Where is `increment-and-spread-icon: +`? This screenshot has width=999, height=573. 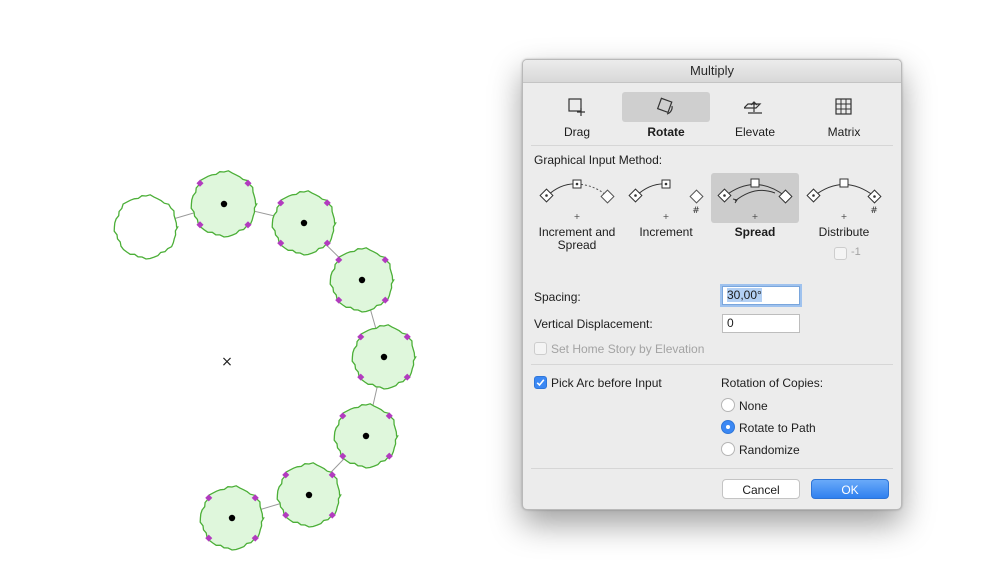
increment-and-spread-icon: + is located at coordinates (577, 200).